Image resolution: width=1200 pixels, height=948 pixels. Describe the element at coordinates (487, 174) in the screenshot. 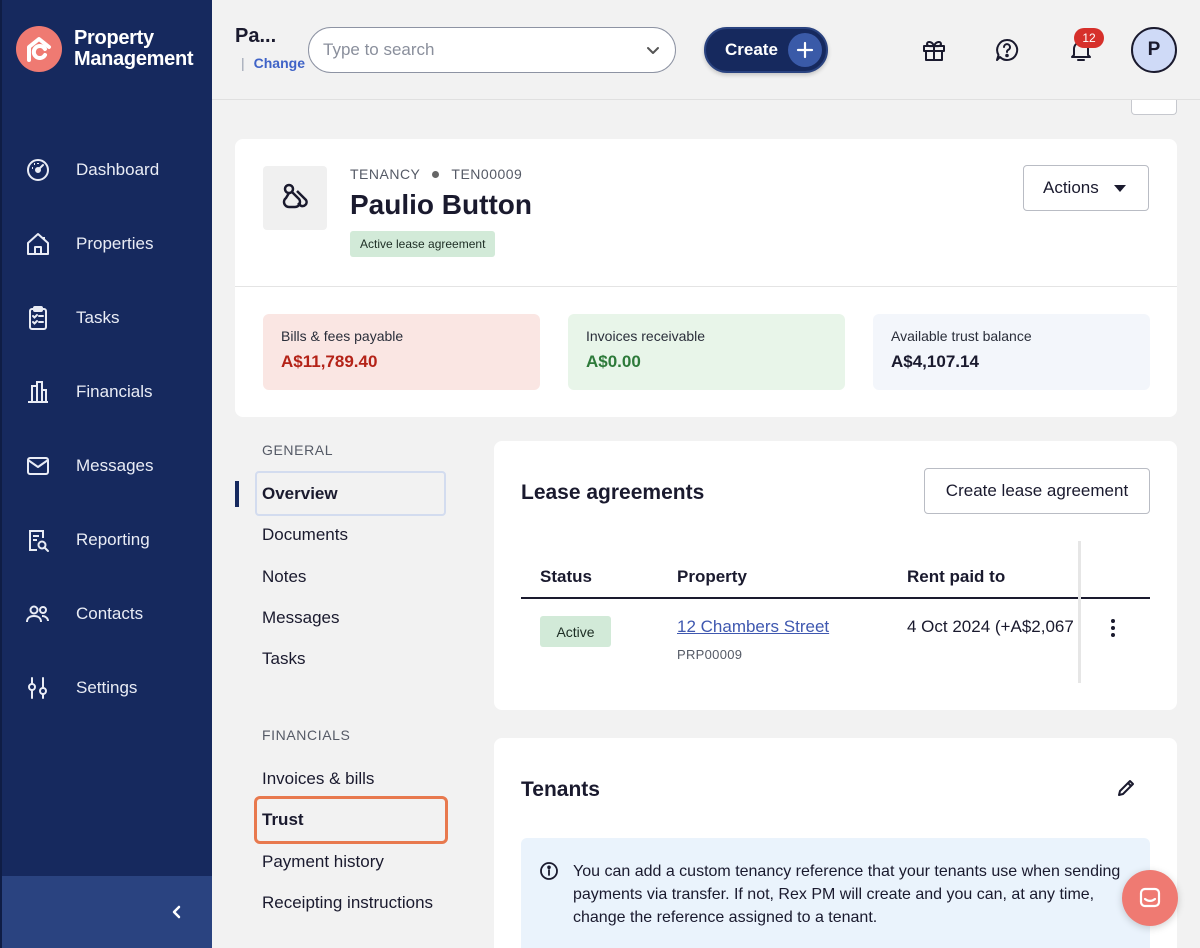

I see `tenancy-reference: TEN00009` at that location.